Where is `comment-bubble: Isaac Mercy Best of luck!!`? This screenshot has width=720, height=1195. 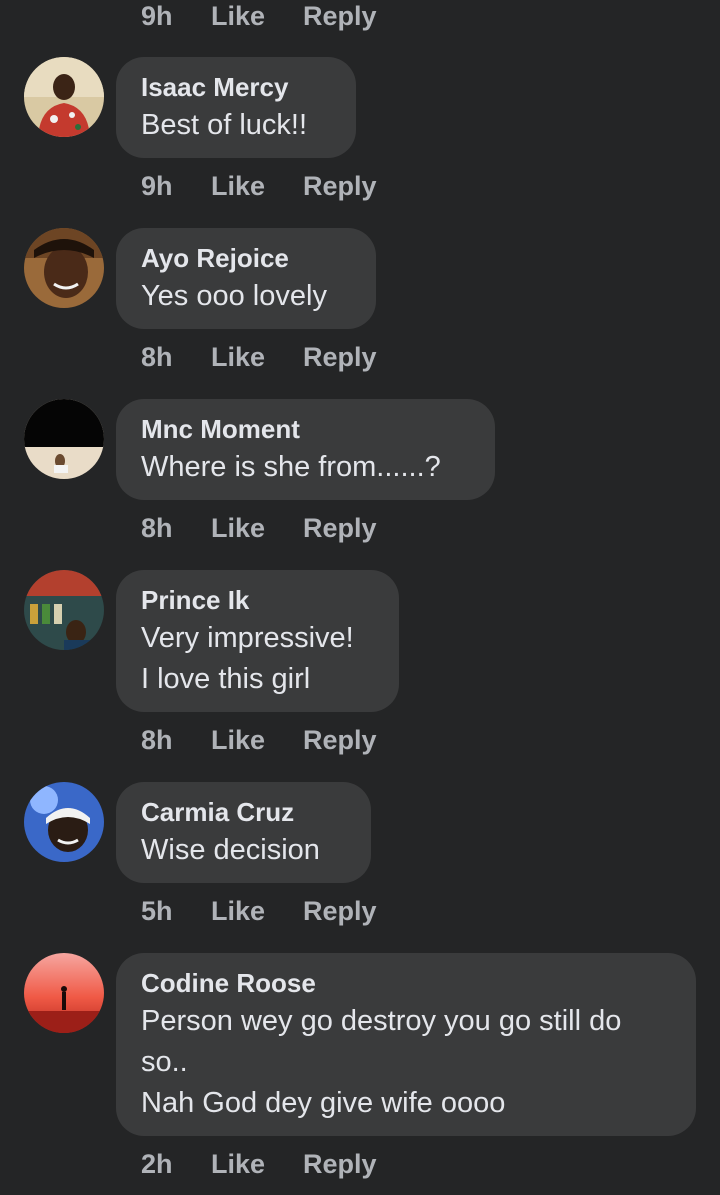
comment-bubble: Isaac Mercy Best of luck!! is located at coordinates (236, 107).